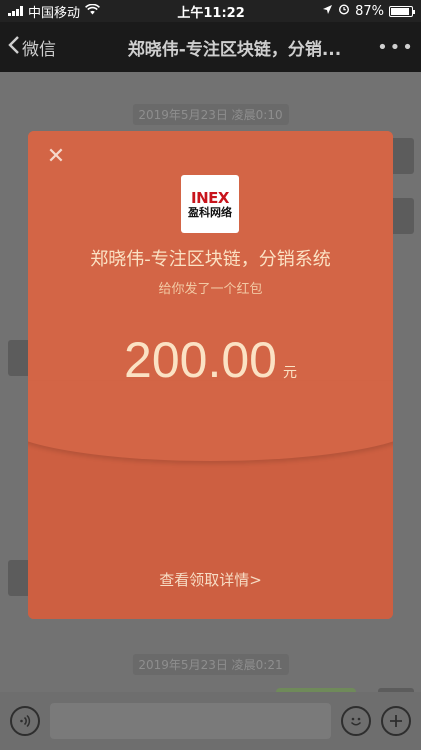 This screenshot has width=421, height=750. Describe the element at coordinates (356, 721) in the screenshot. I see `emoji-icon` at that location.